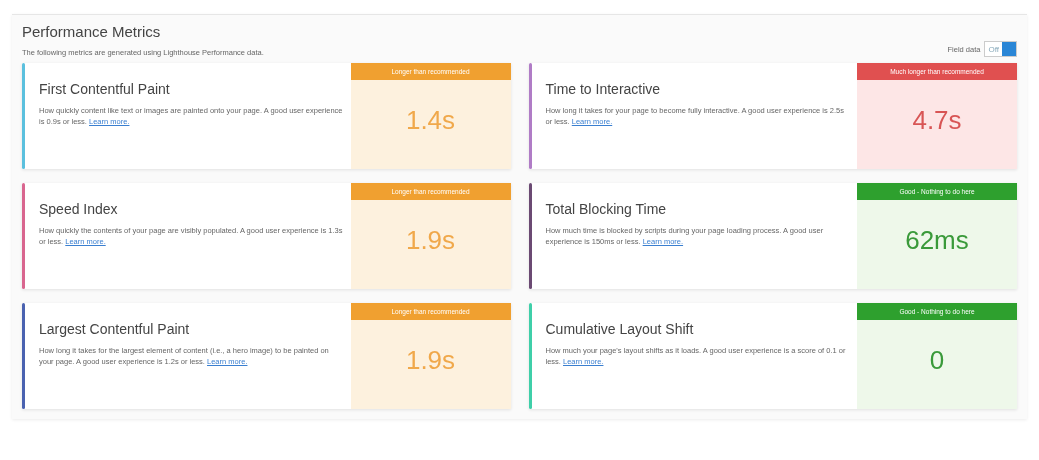  What do you see at coordinates (937, 360) in the screenshot?
I see `metric-value: 0` at bounding box center [937, 360].